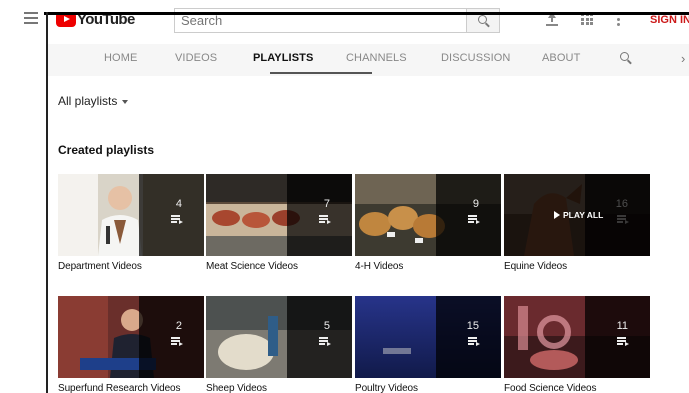 The height and width of the screenshot is (393, 689). Describe the element at coordinates (344, 22) in the screenshot. I see `masthead: YouTube SIGN IN` at that location.